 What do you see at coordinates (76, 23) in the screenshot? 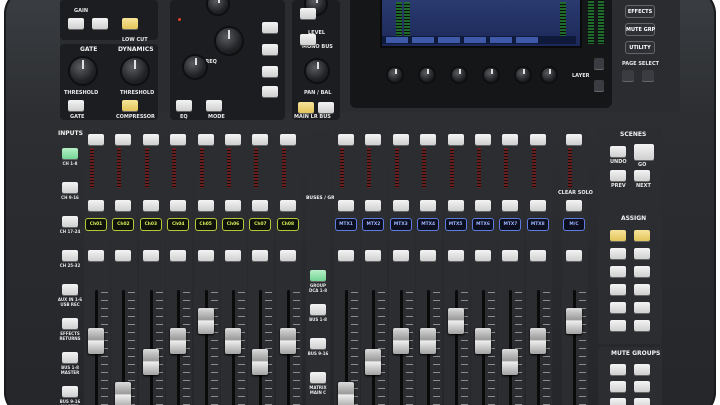
I see `gain-button` at bounding box center [76, 23].